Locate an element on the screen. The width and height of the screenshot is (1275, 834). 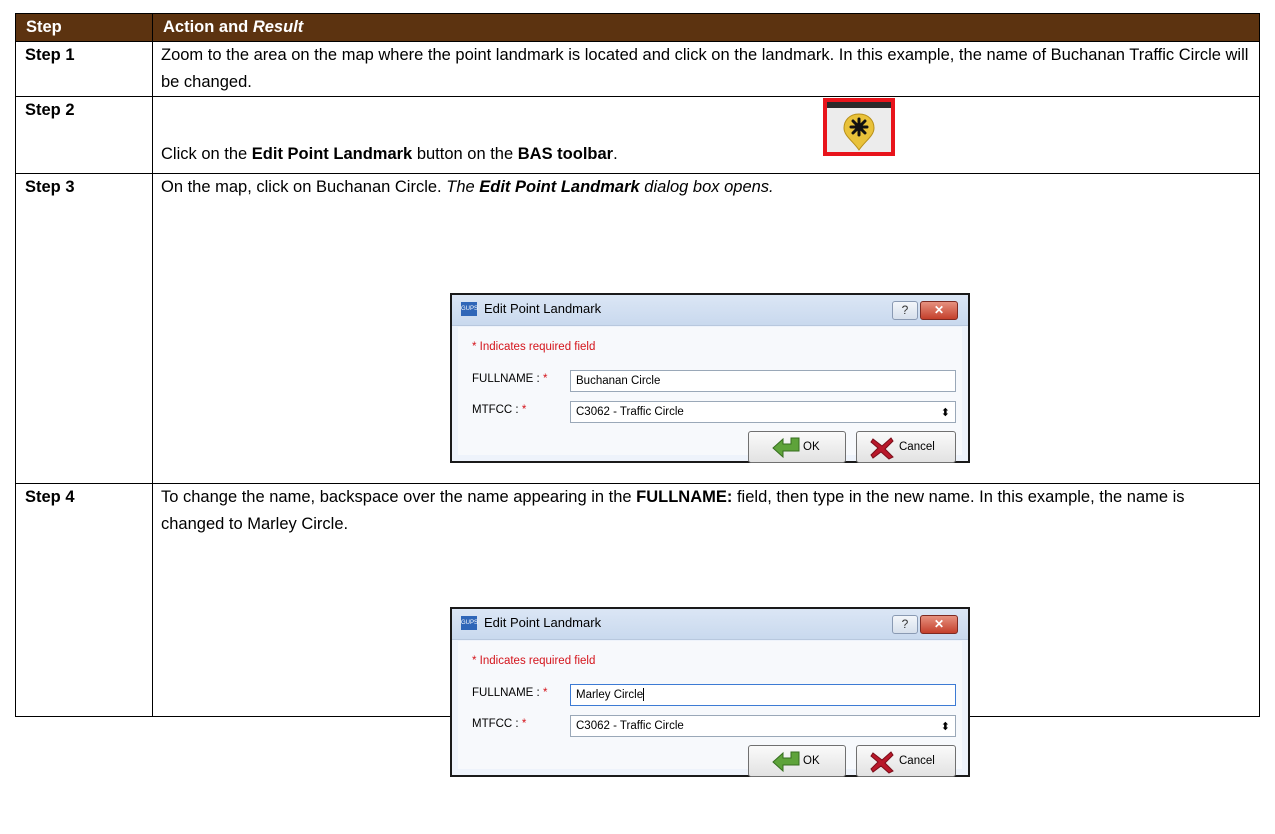
step-header: Step is located at coordinates (84, 27).